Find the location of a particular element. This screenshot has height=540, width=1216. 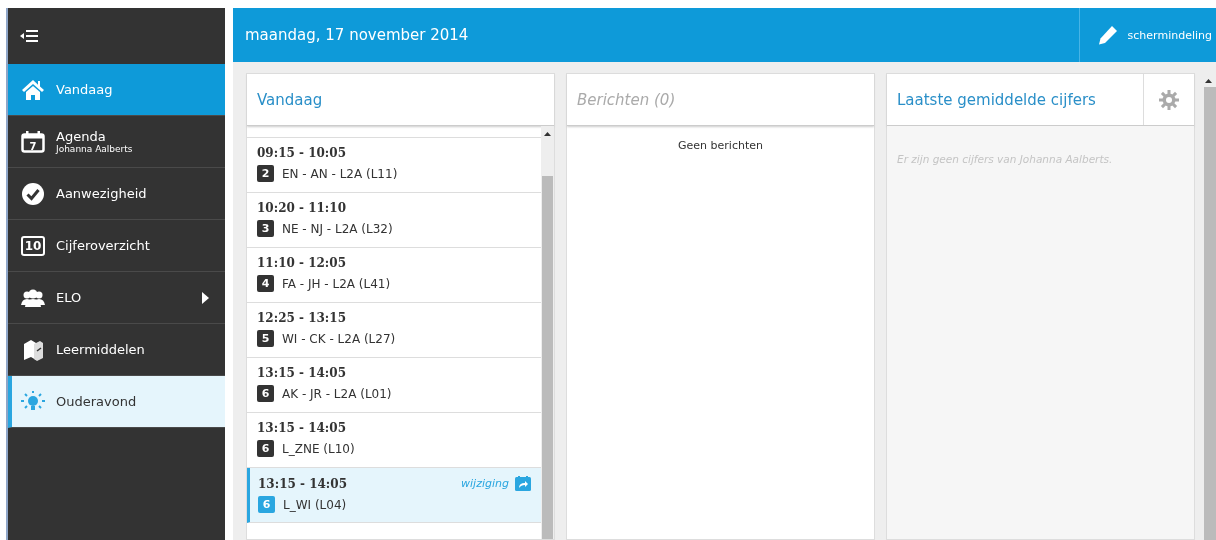

lesson-item: 09:15 - 10:05 2 EN - AN - L2A (L11) is located at coordinates (394, 165).